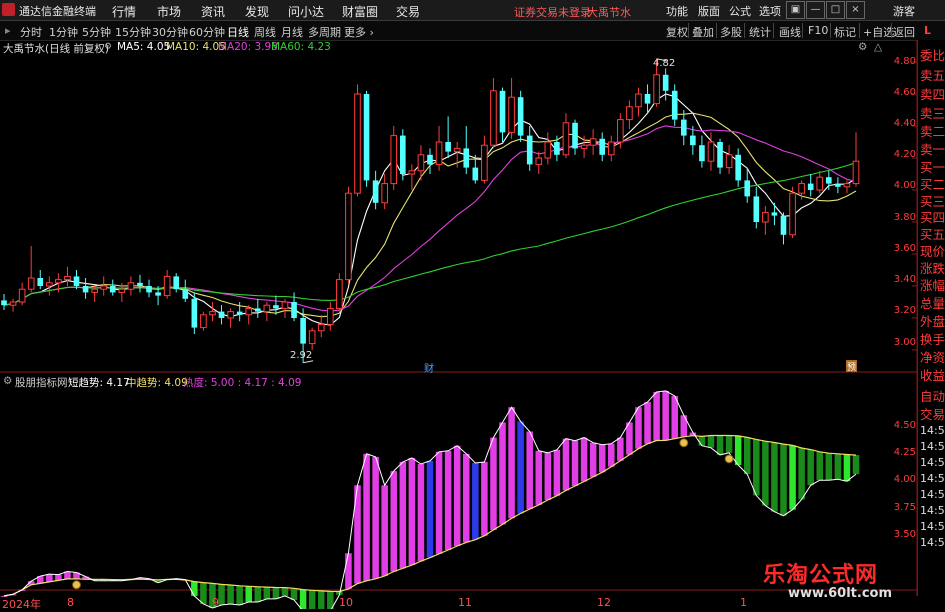 This screenshot has width=945, height=612. I want to click on side-outer: 外盘, so click(932, 320).